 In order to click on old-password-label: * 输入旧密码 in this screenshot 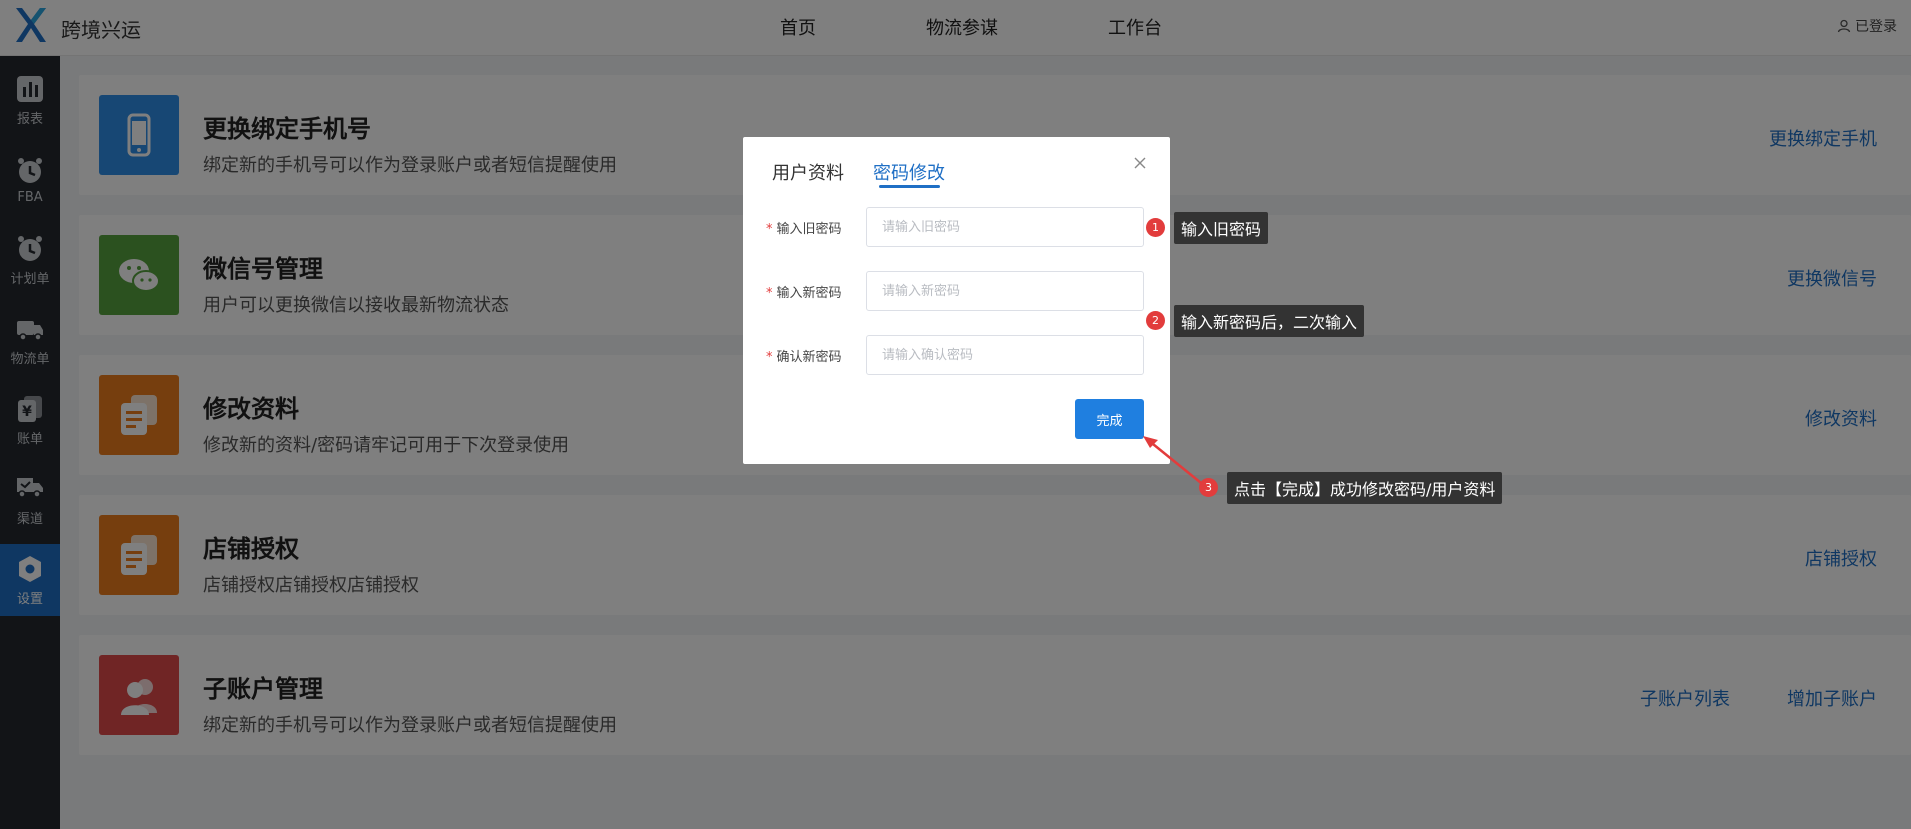, I will do `click(804, 227)`.